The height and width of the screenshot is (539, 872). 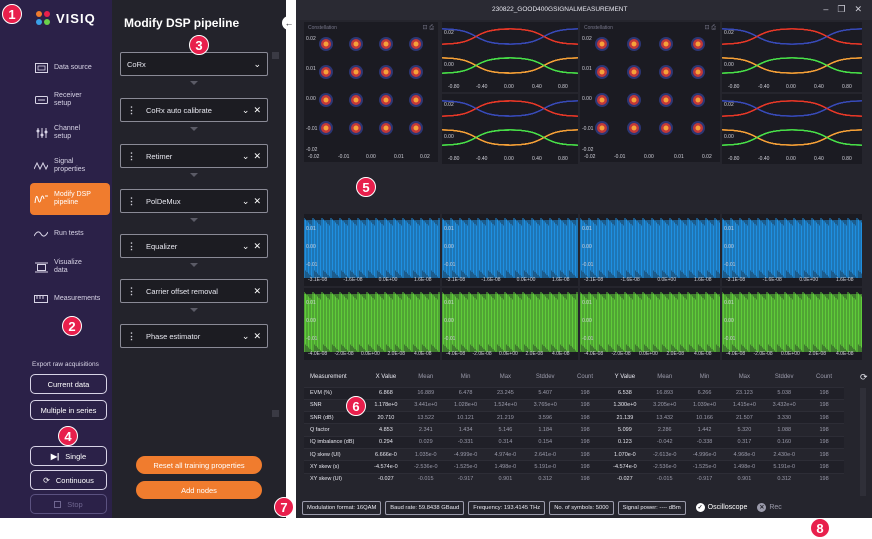 What do you see at coordinates (510, 57) in the screenshot?
I see `eye-diagram-xi: 0.02 0.00 -0.80 -0.40 0.00 0.40 0.80` at bounding box center [510, 57].